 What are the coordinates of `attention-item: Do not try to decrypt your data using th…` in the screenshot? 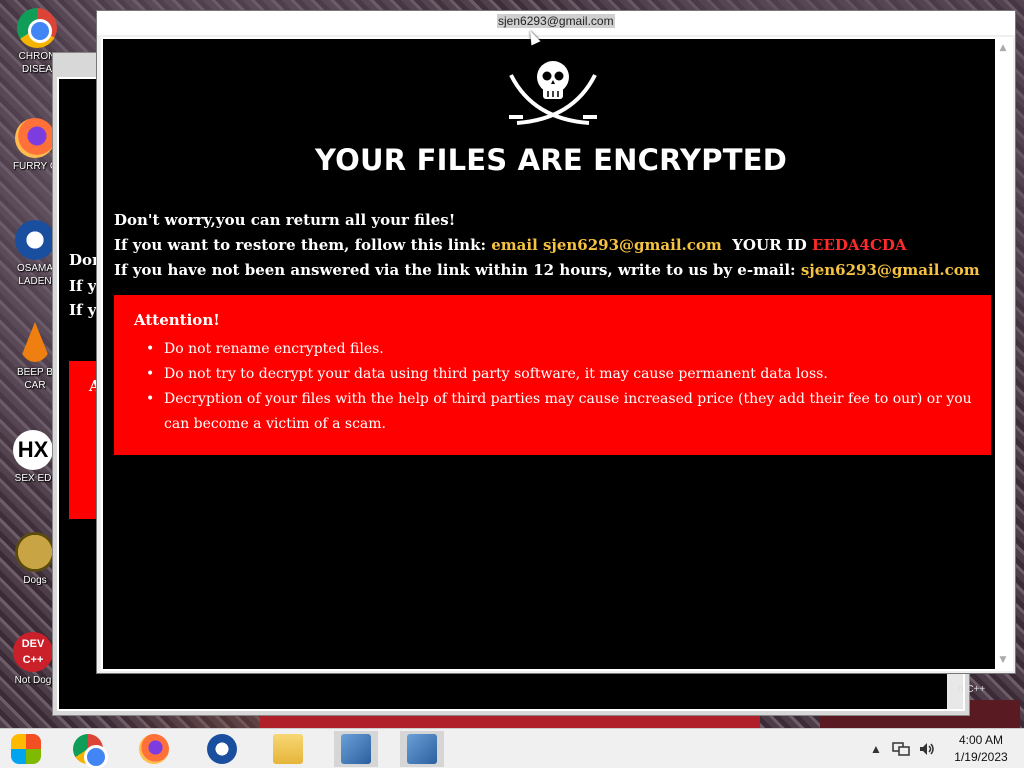 It's located at (562, 374).